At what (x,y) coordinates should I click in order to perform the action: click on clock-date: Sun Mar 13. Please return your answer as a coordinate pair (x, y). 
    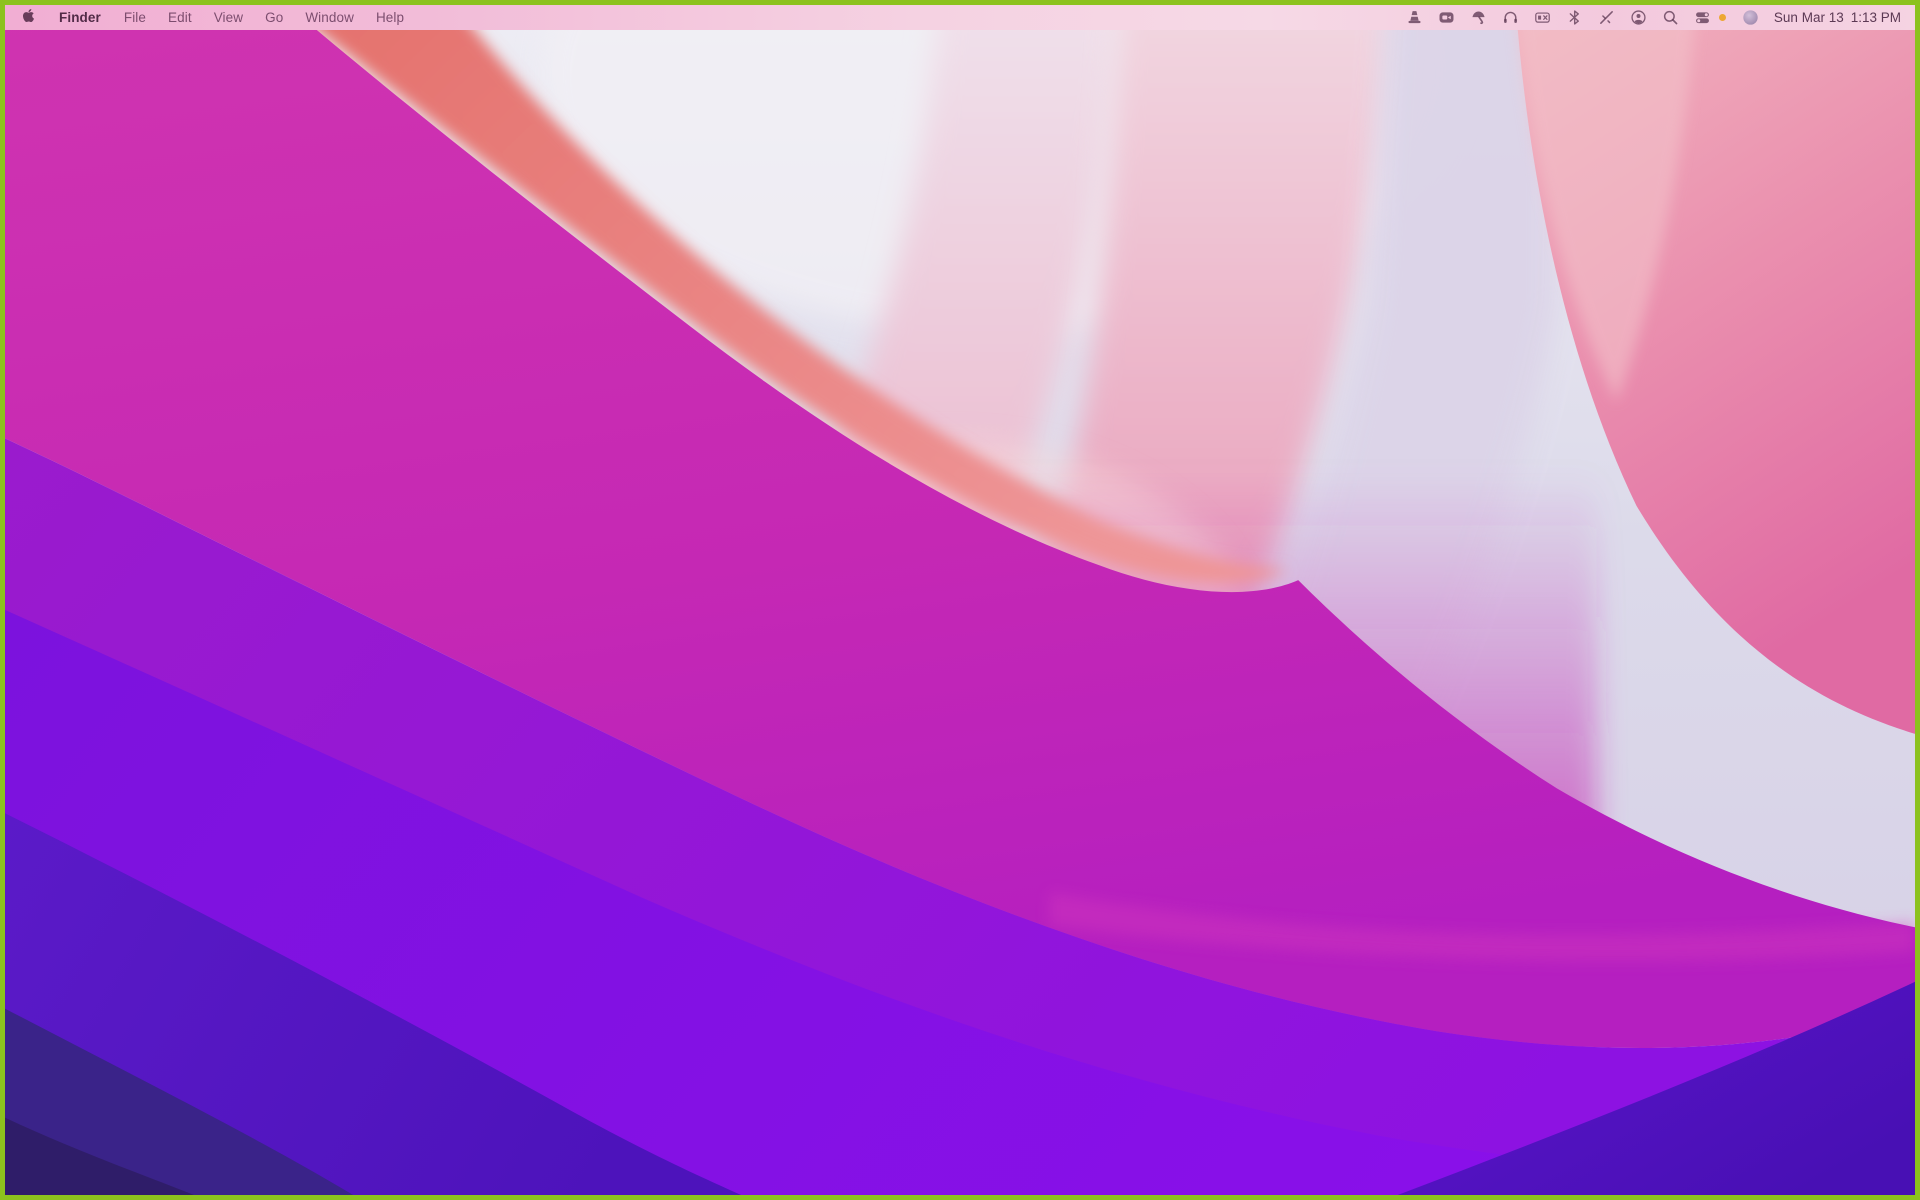
    Looking at the image, I should click on (1808, 17).